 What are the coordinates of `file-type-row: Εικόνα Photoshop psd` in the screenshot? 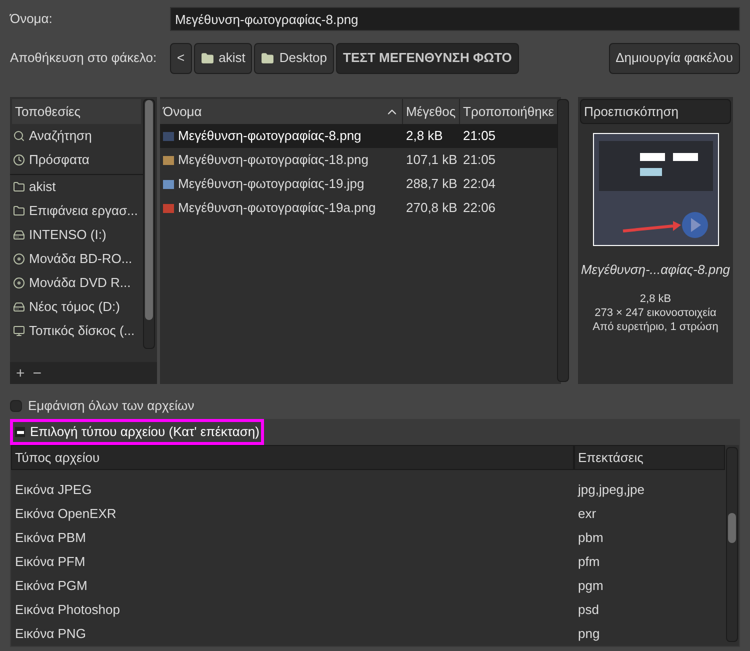 It's located at (368, 610).